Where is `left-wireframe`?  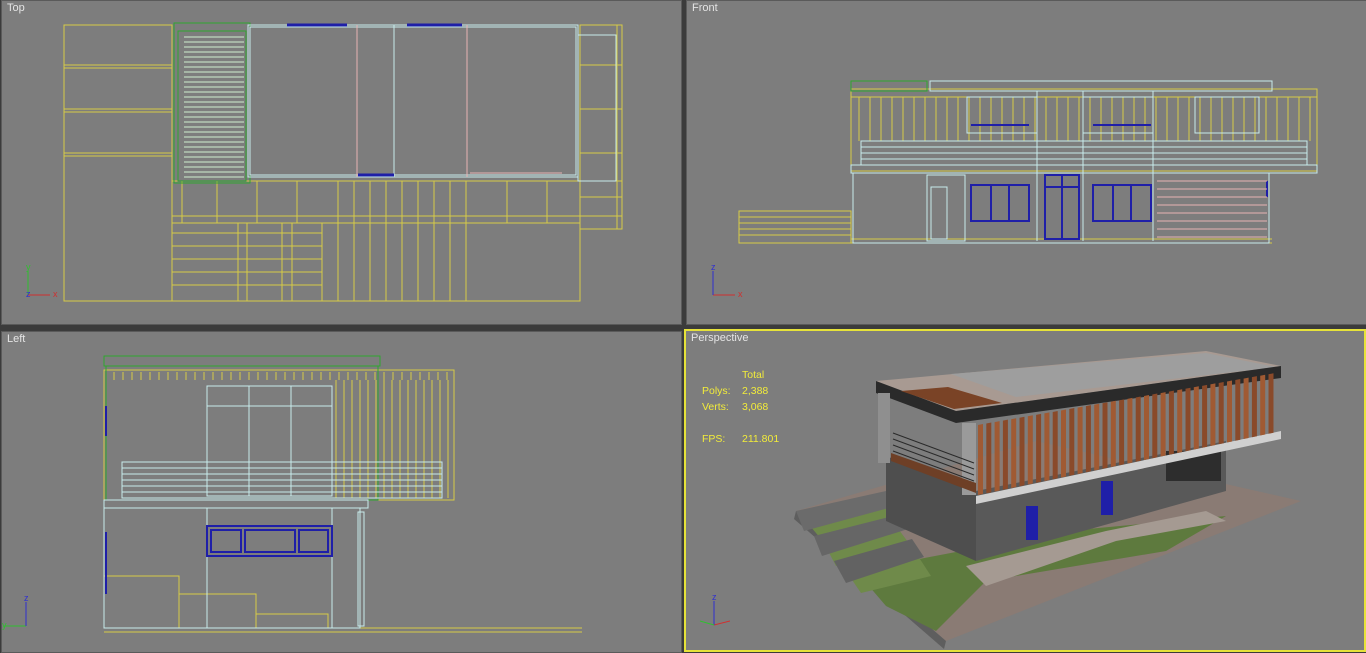 left-wireframe is located at coordinates (342, 494).